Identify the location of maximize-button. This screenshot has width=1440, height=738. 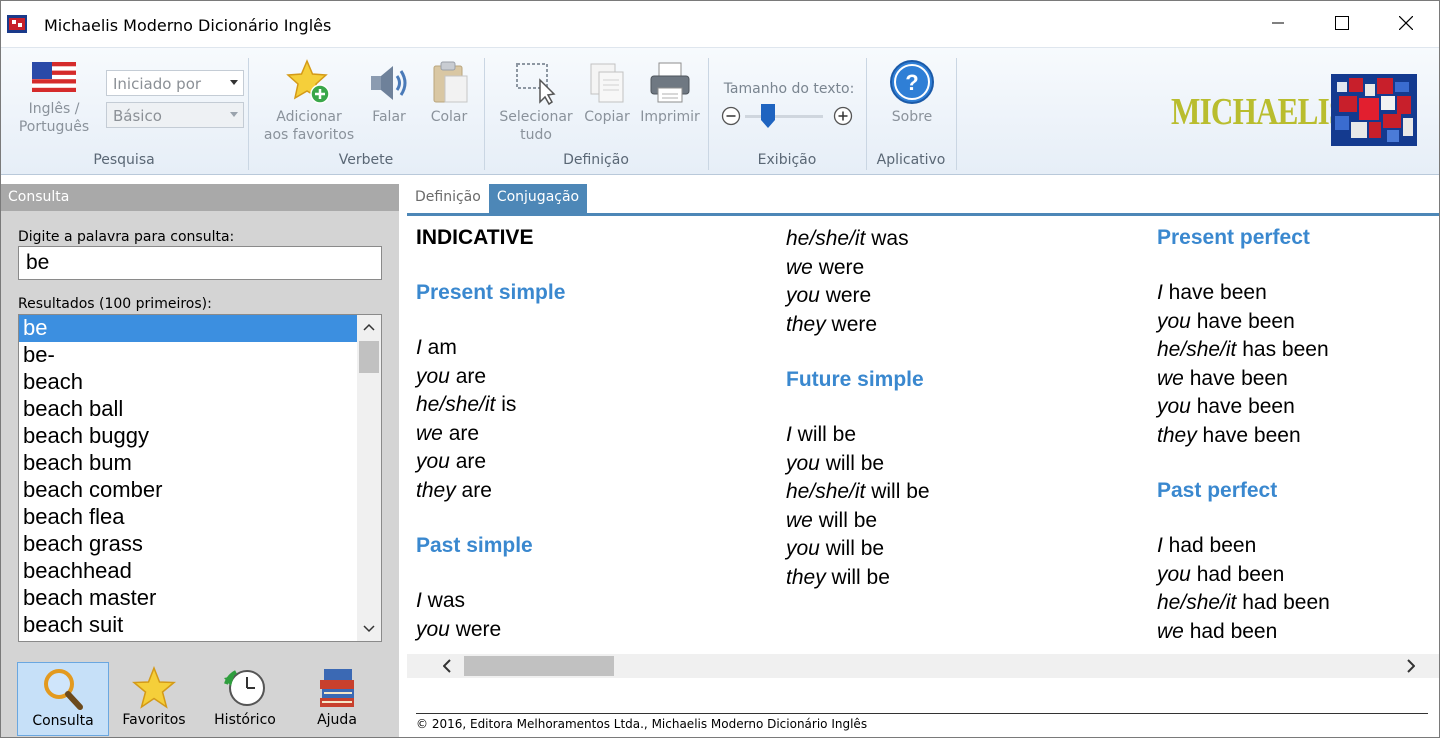
(1342, 23).